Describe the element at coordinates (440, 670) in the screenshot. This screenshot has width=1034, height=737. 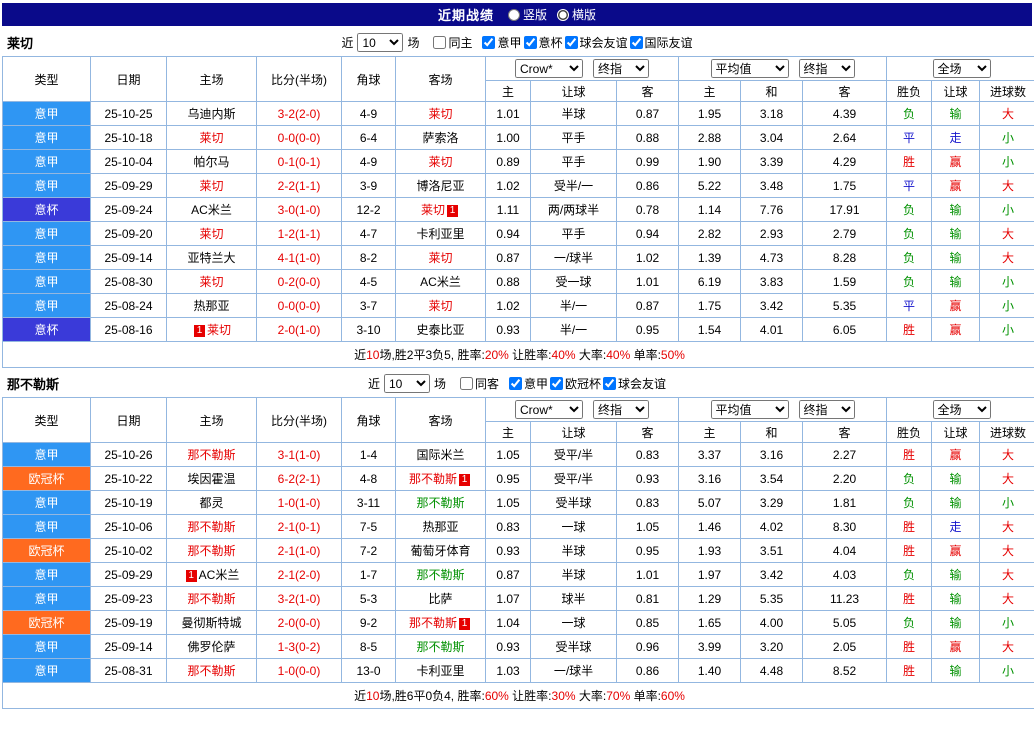
I see `away-team: 卡利亚里` at that location.